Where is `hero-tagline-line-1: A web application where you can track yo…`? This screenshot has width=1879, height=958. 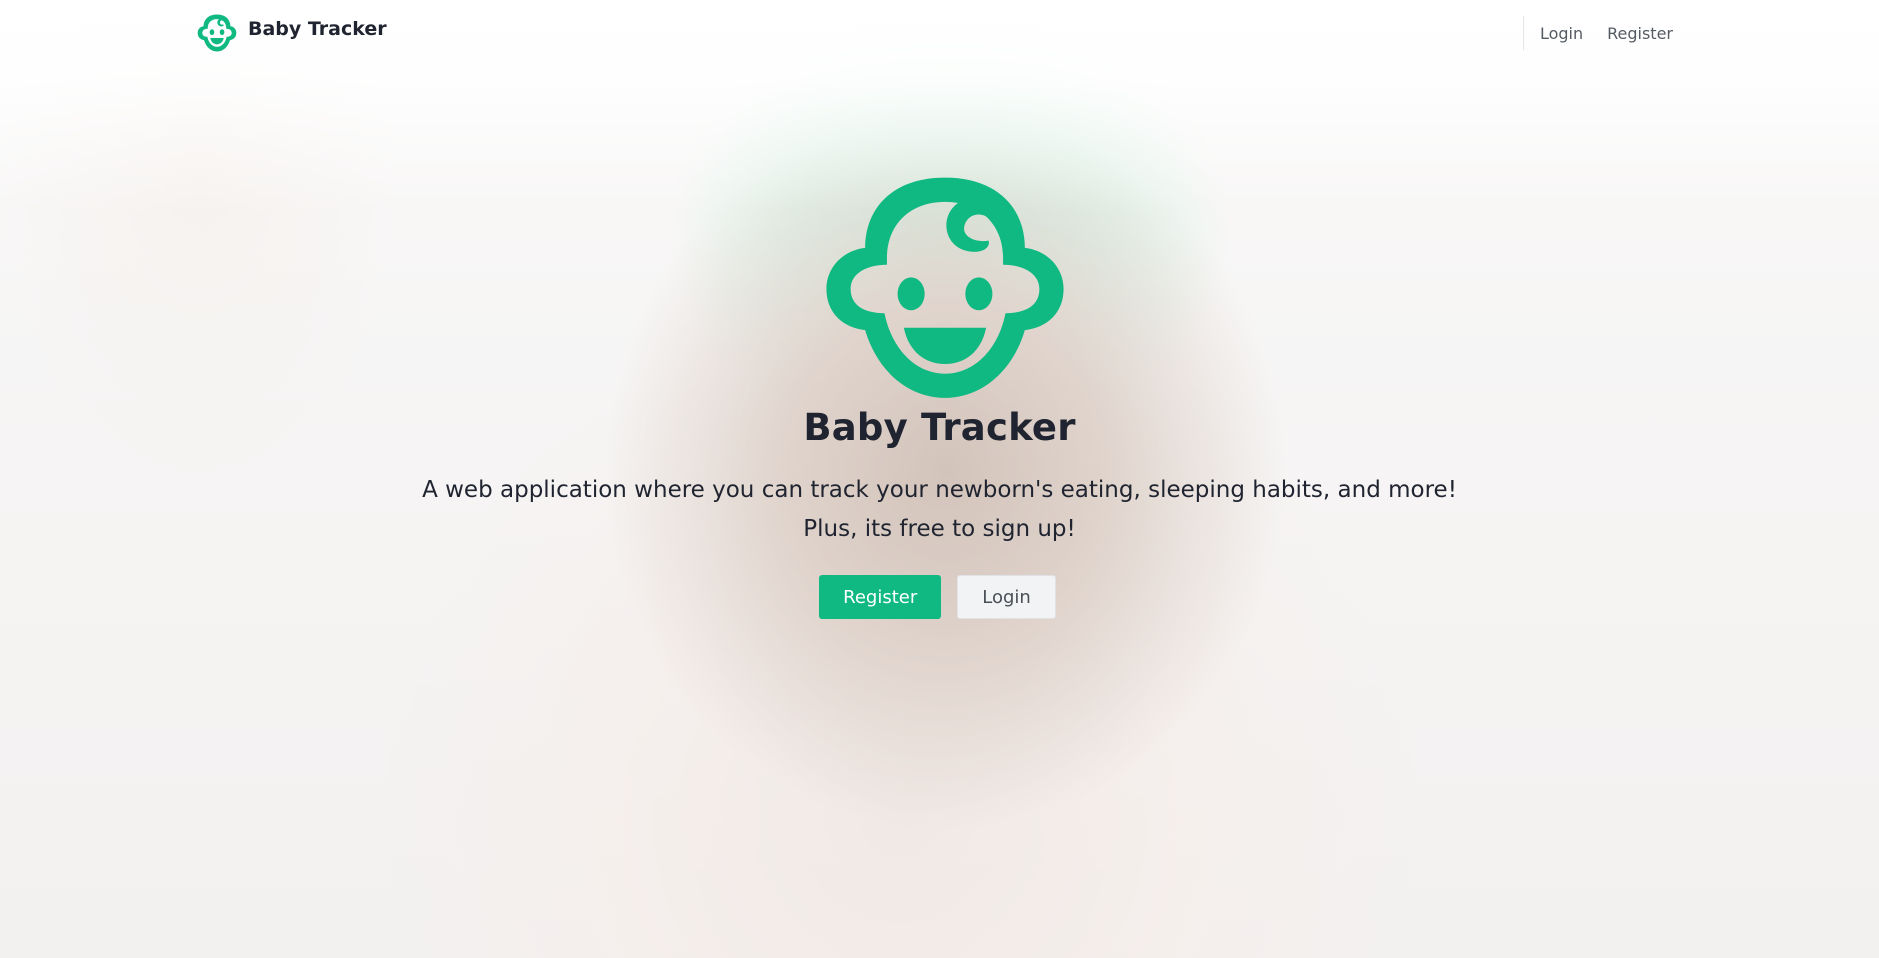
hero-tagline-line-1: A web application where you can track yo… is located at coordinates (939, 490).